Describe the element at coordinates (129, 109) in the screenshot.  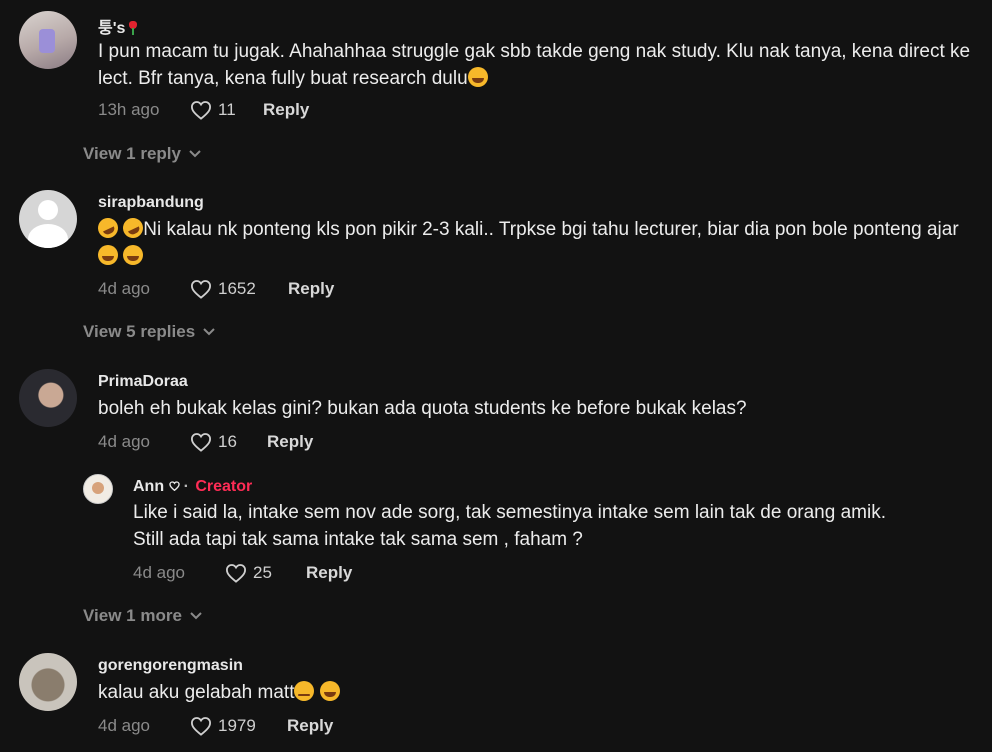
I see `timestamp: 13h ago` at that location.